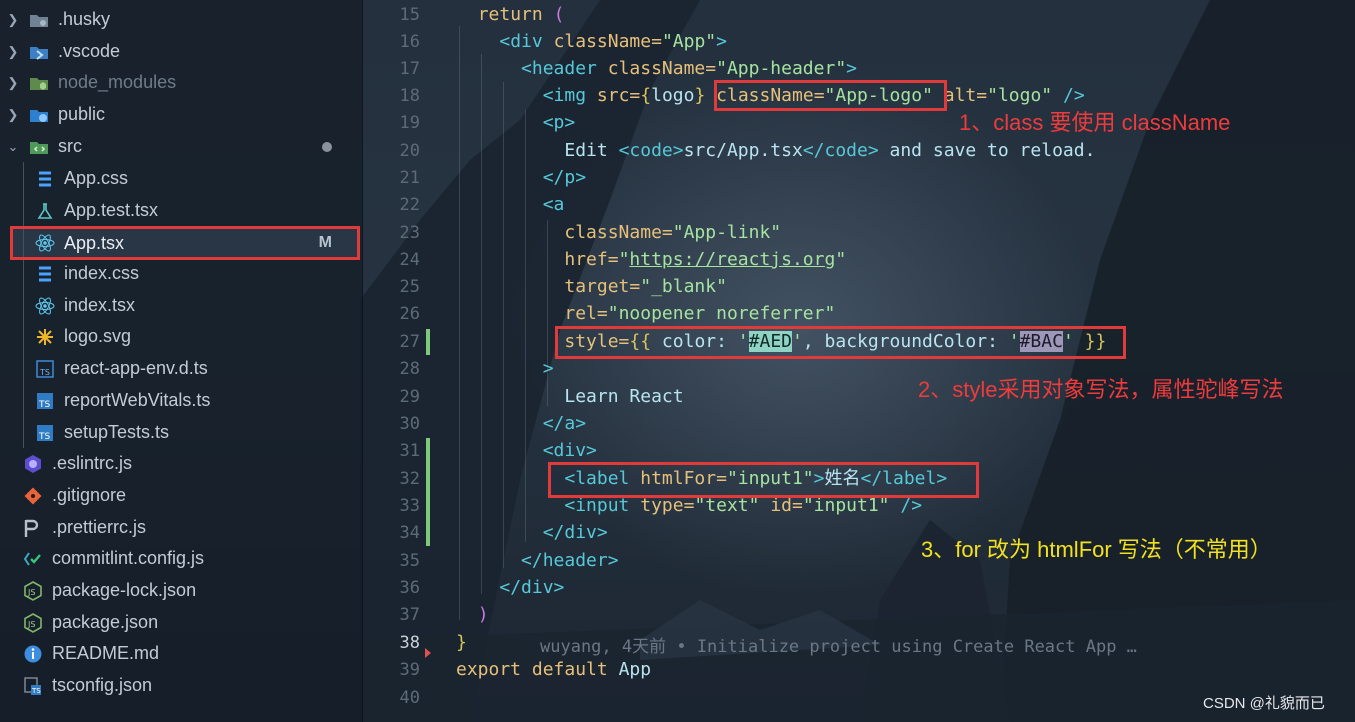 This screenshot has height=722, width=1355. Describe the element at coordinates (181, 305) in the screenshot. I see `tree-file-index-tsx: index.tsx` at that location.